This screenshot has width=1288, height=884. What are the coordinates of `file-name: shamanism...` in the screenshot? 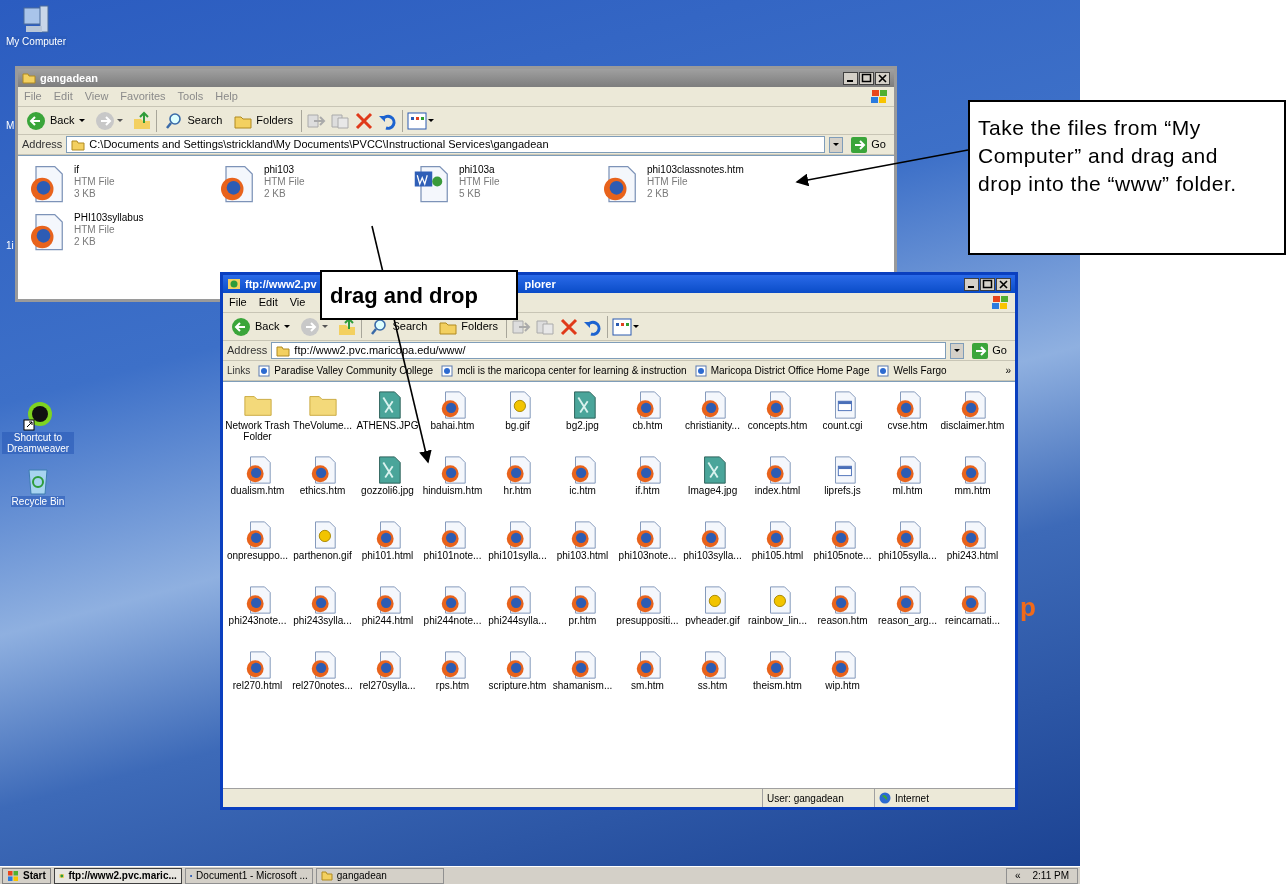 It's located at (582, 685).